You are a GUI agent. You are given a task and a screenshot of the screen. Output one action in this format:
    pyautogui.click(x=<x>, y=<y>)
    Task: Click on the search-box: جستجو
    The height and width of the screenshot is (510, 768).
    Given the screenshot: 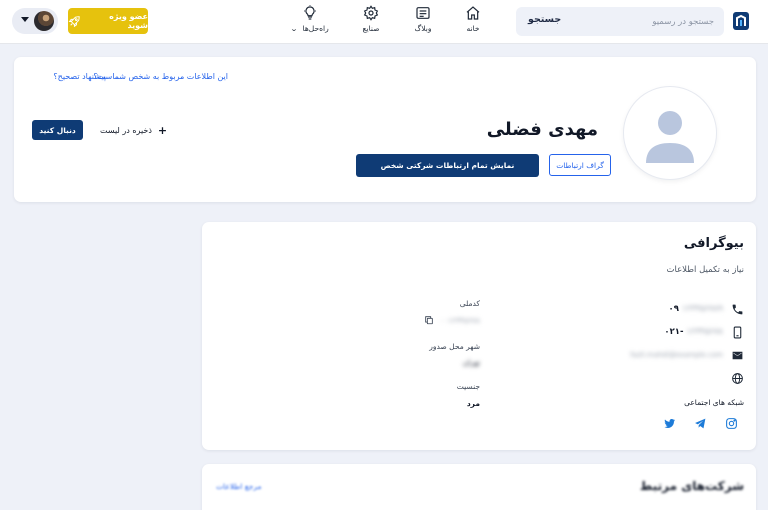 What is the action you would take?
    pyautogui.click(x=620, y=21)
    